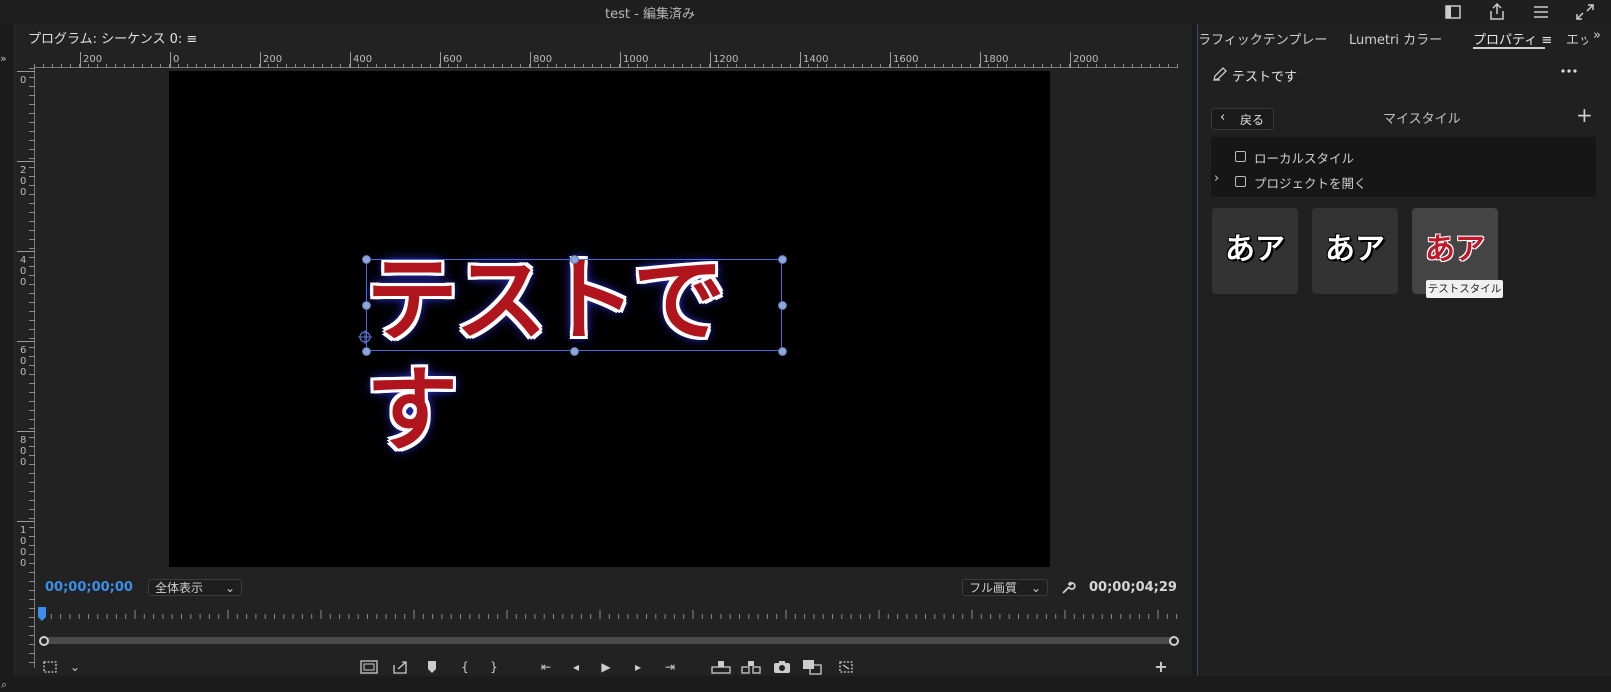 This screenshot has height=692, width=1611. I want to click on tab-properties: プロパティ ≡, so click(1512, 38).